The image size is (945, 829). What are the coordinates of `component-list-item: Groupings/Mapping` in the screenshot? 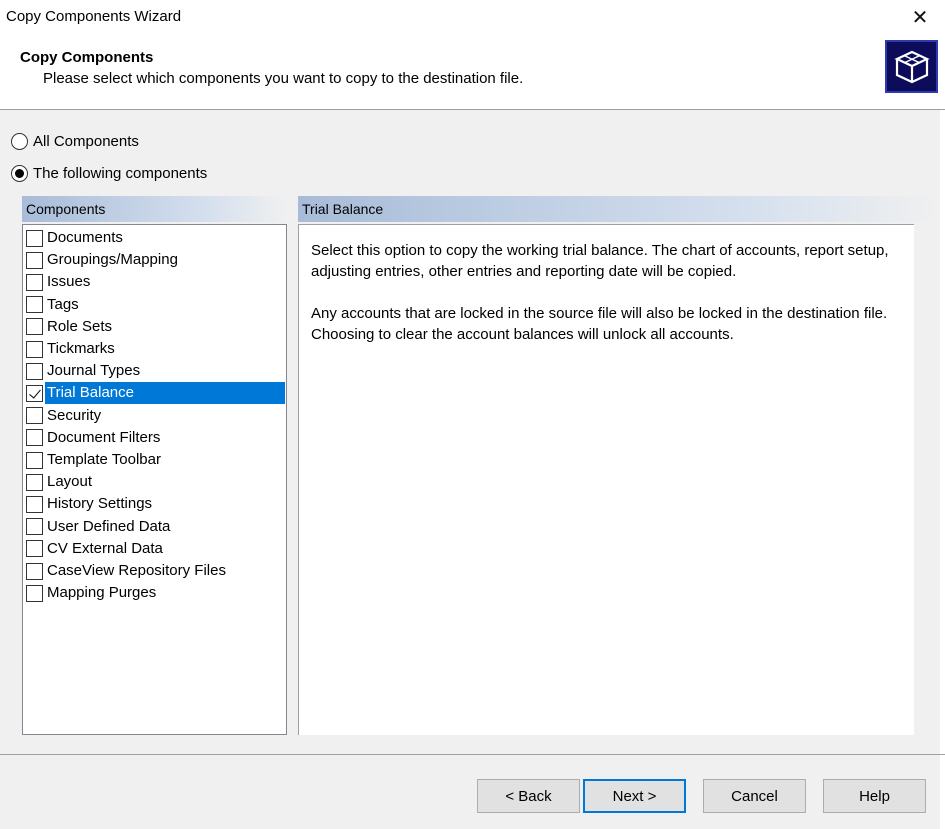 It's located at (154, 260).